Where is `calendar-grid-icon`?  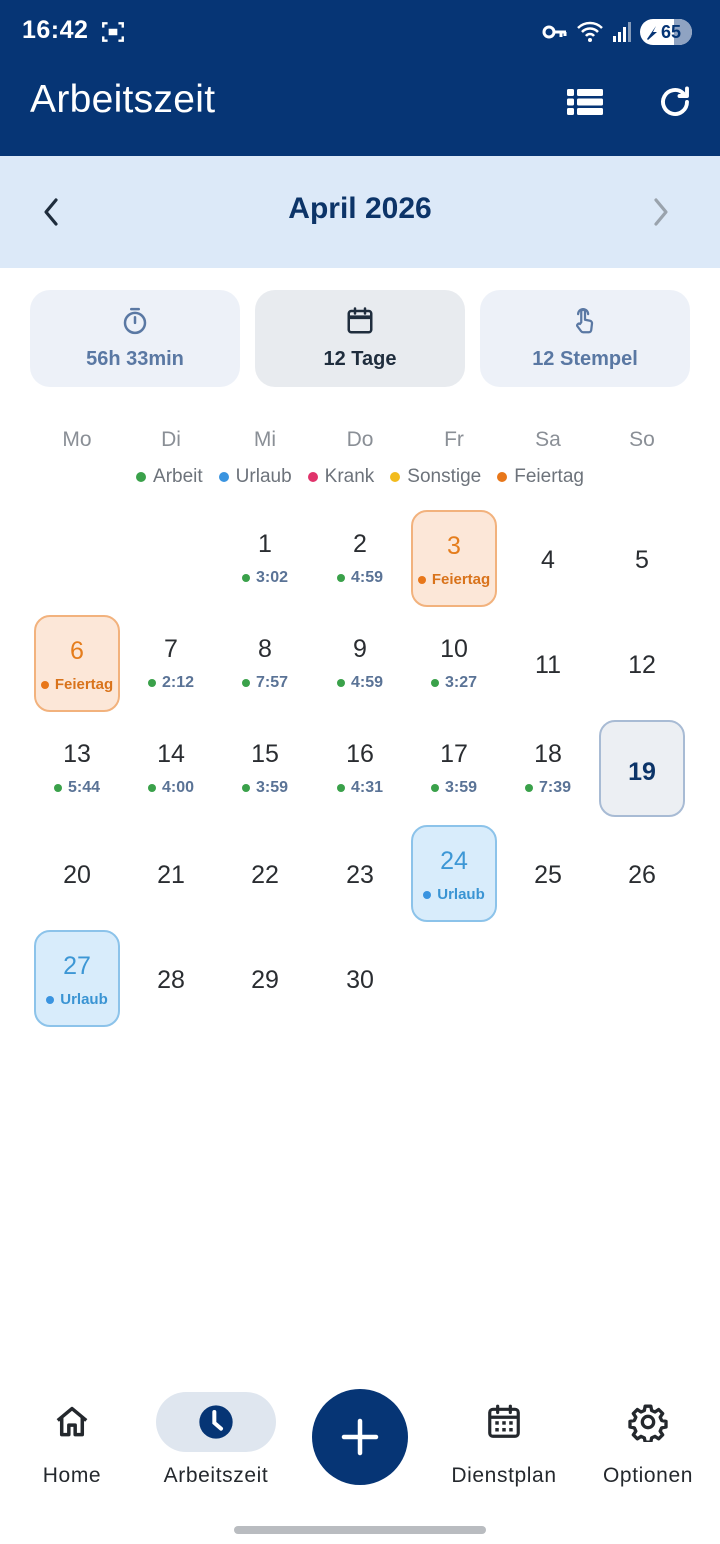 calendar-grid-icon is located at coordinates (504, 1421).